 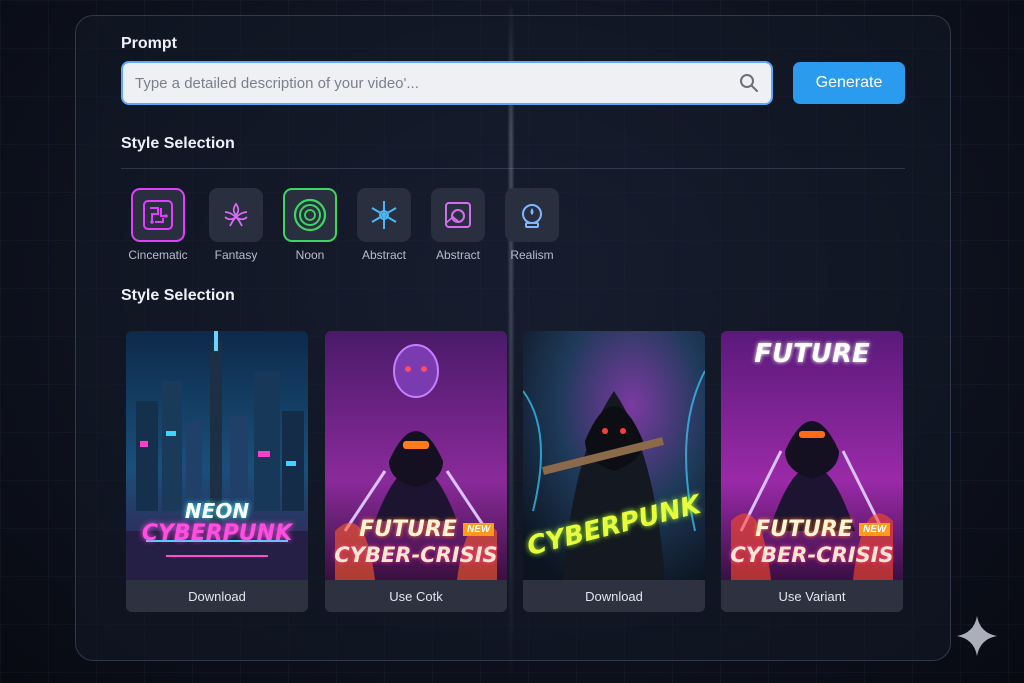 I want to click on style-option-abstract-2: Abstract, so click(x=458, y=225).